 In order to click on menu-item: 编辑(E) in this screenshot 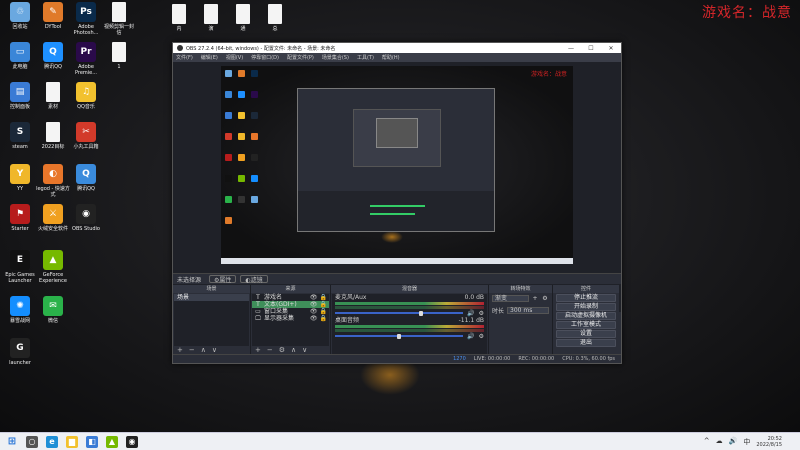, I will do `click(209, 57)`.